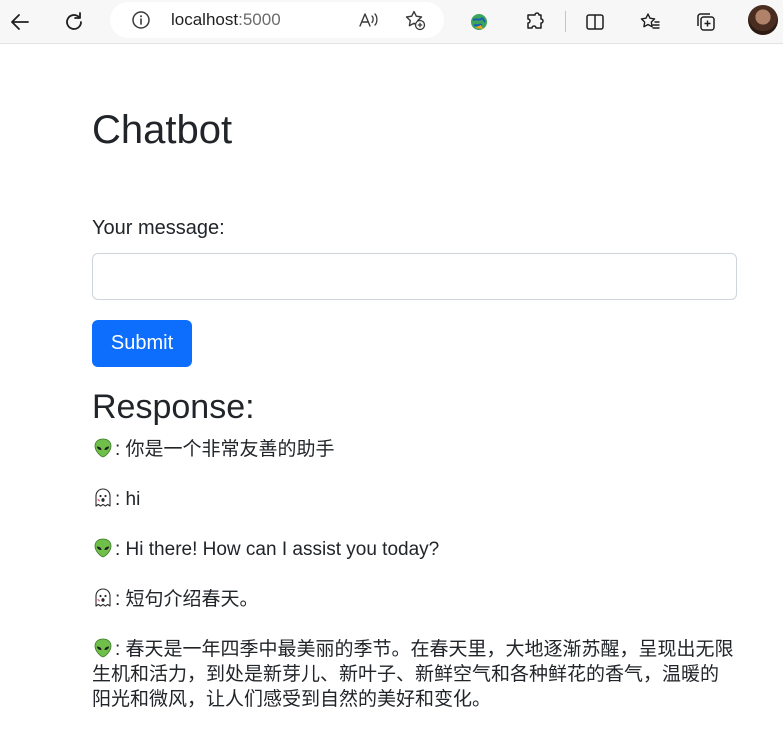  What do you see at coordinates (650, 22) in the screenshot?
I see `favorites-icon` at bounding box center [650, 22].